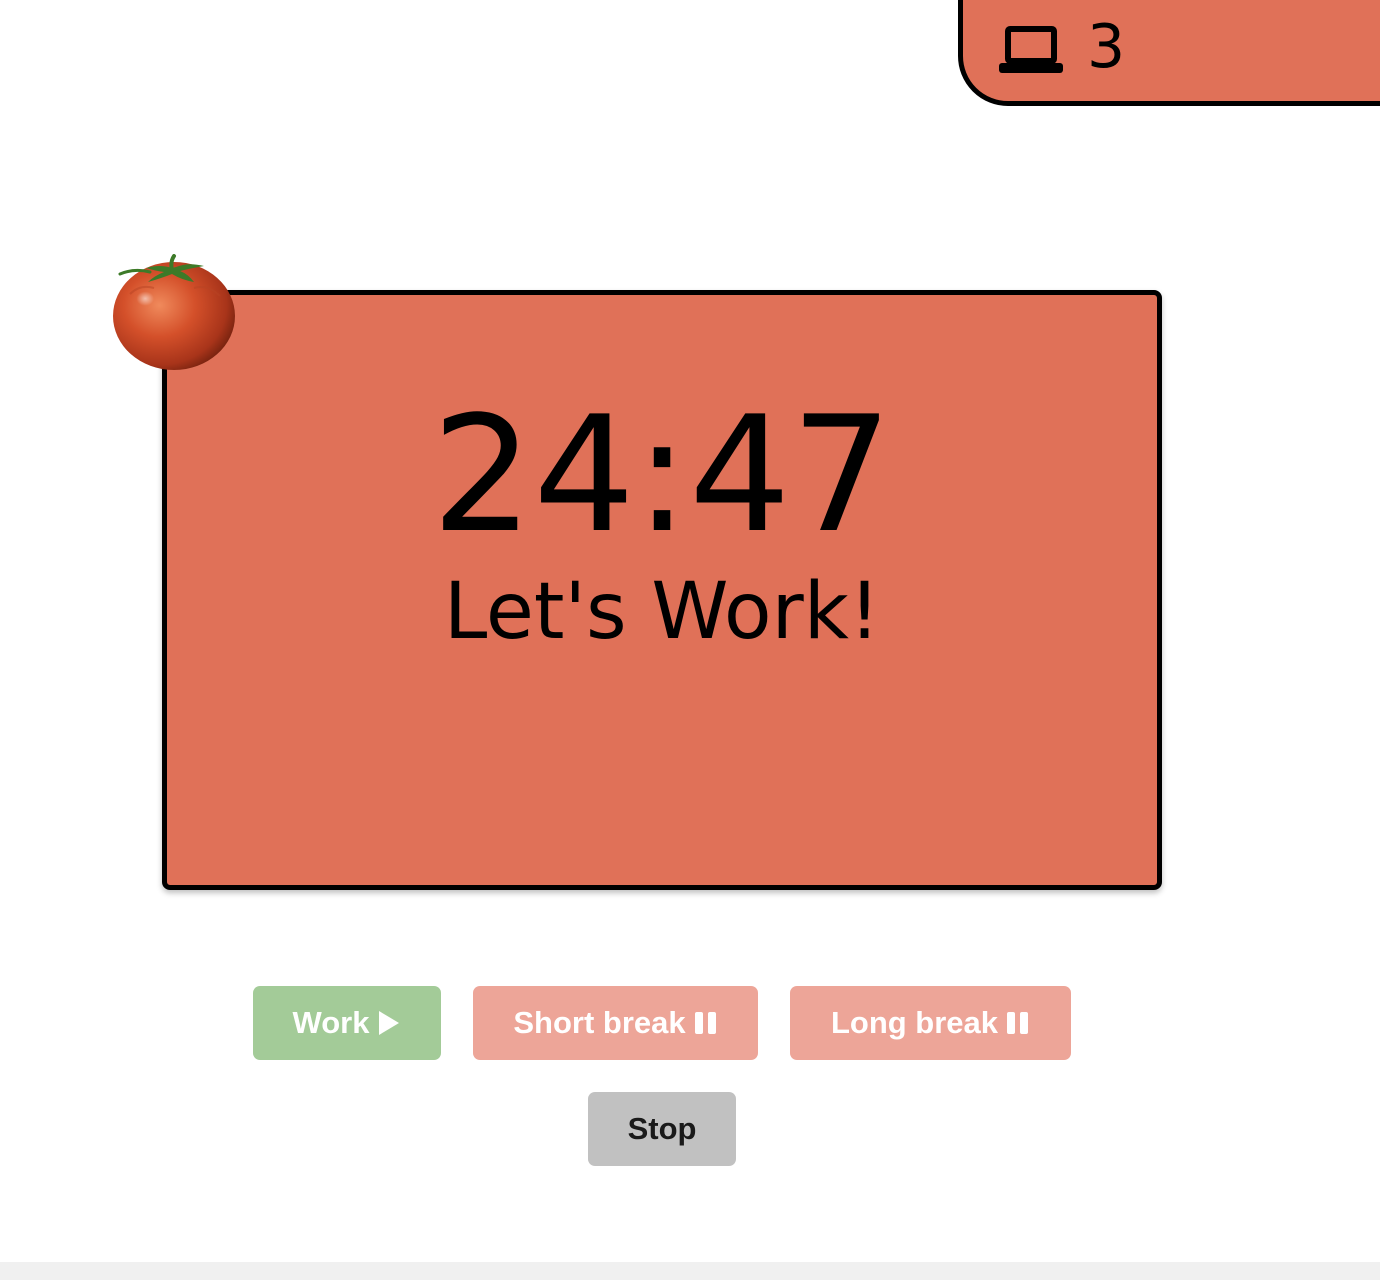 The width and height of the screenshot is (1380, 1280). What do you see at coordinates (662, 612) in the screenshot?
I see `timer-status: Let's Work!` at bounding box center [662, 612].